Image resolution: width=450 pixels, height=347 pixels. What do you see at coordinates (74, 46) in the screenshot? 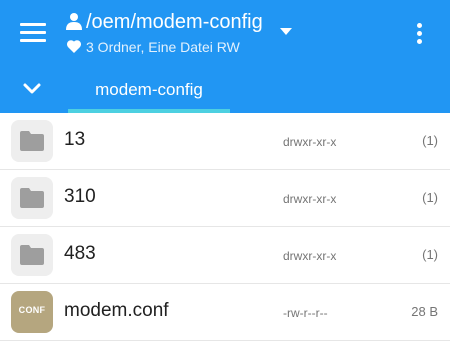
I see `heart-icon` at bounding box center [74, 46].